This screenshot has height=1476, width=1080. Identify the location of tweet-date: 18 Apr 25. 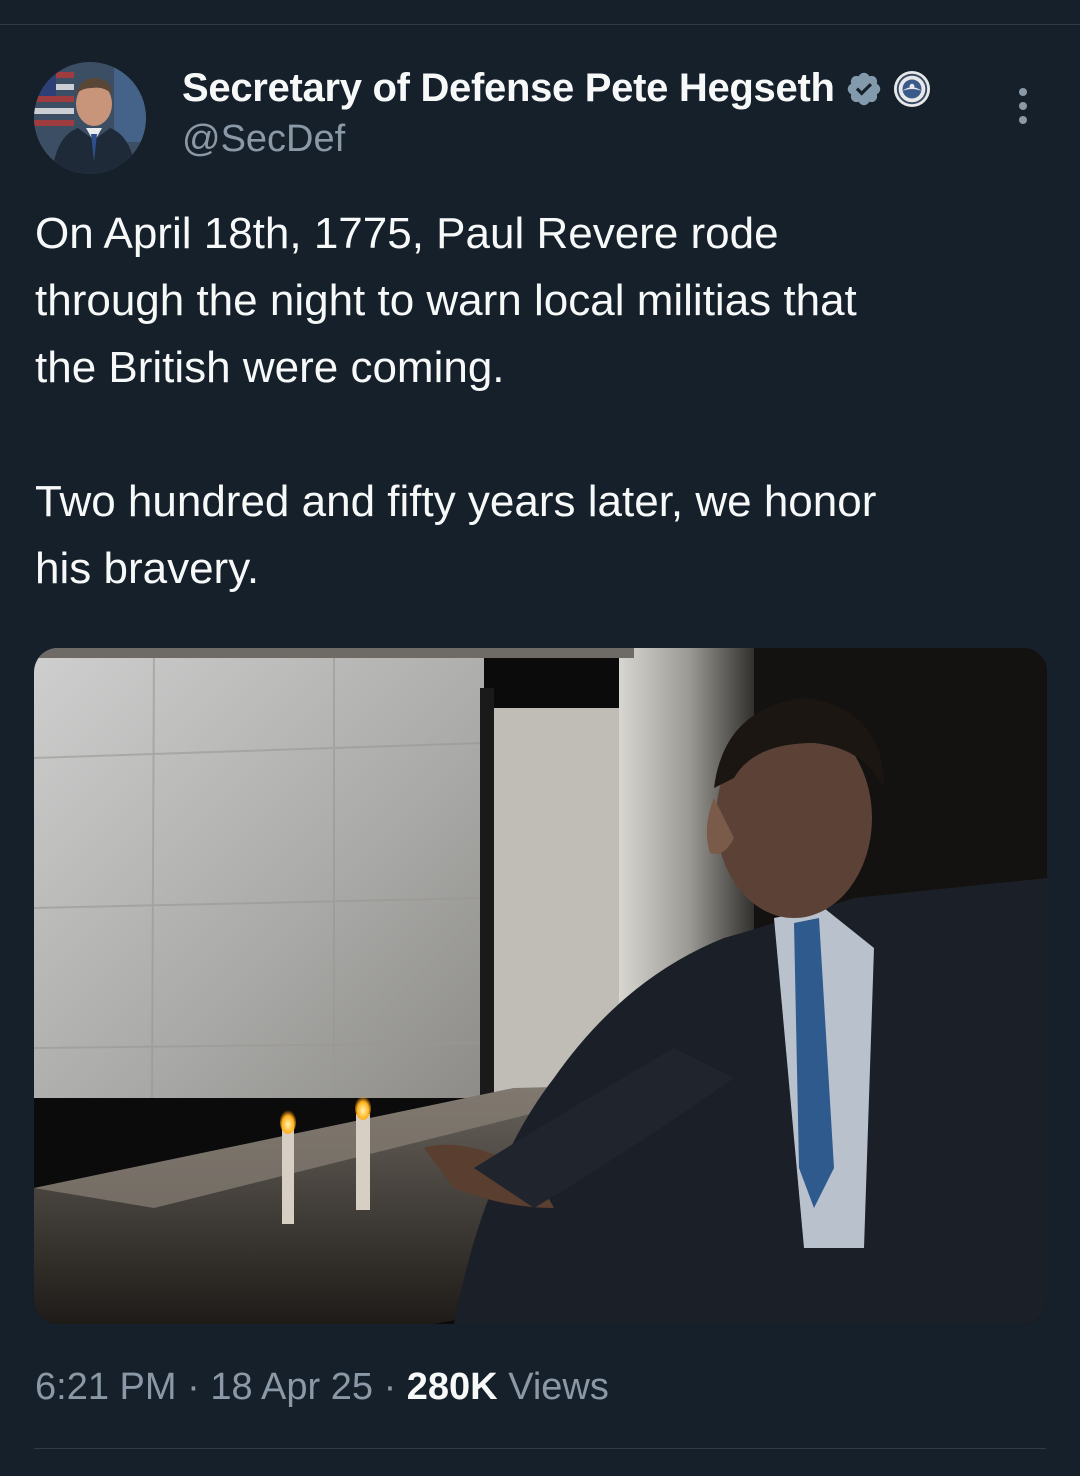
(291, 1387).